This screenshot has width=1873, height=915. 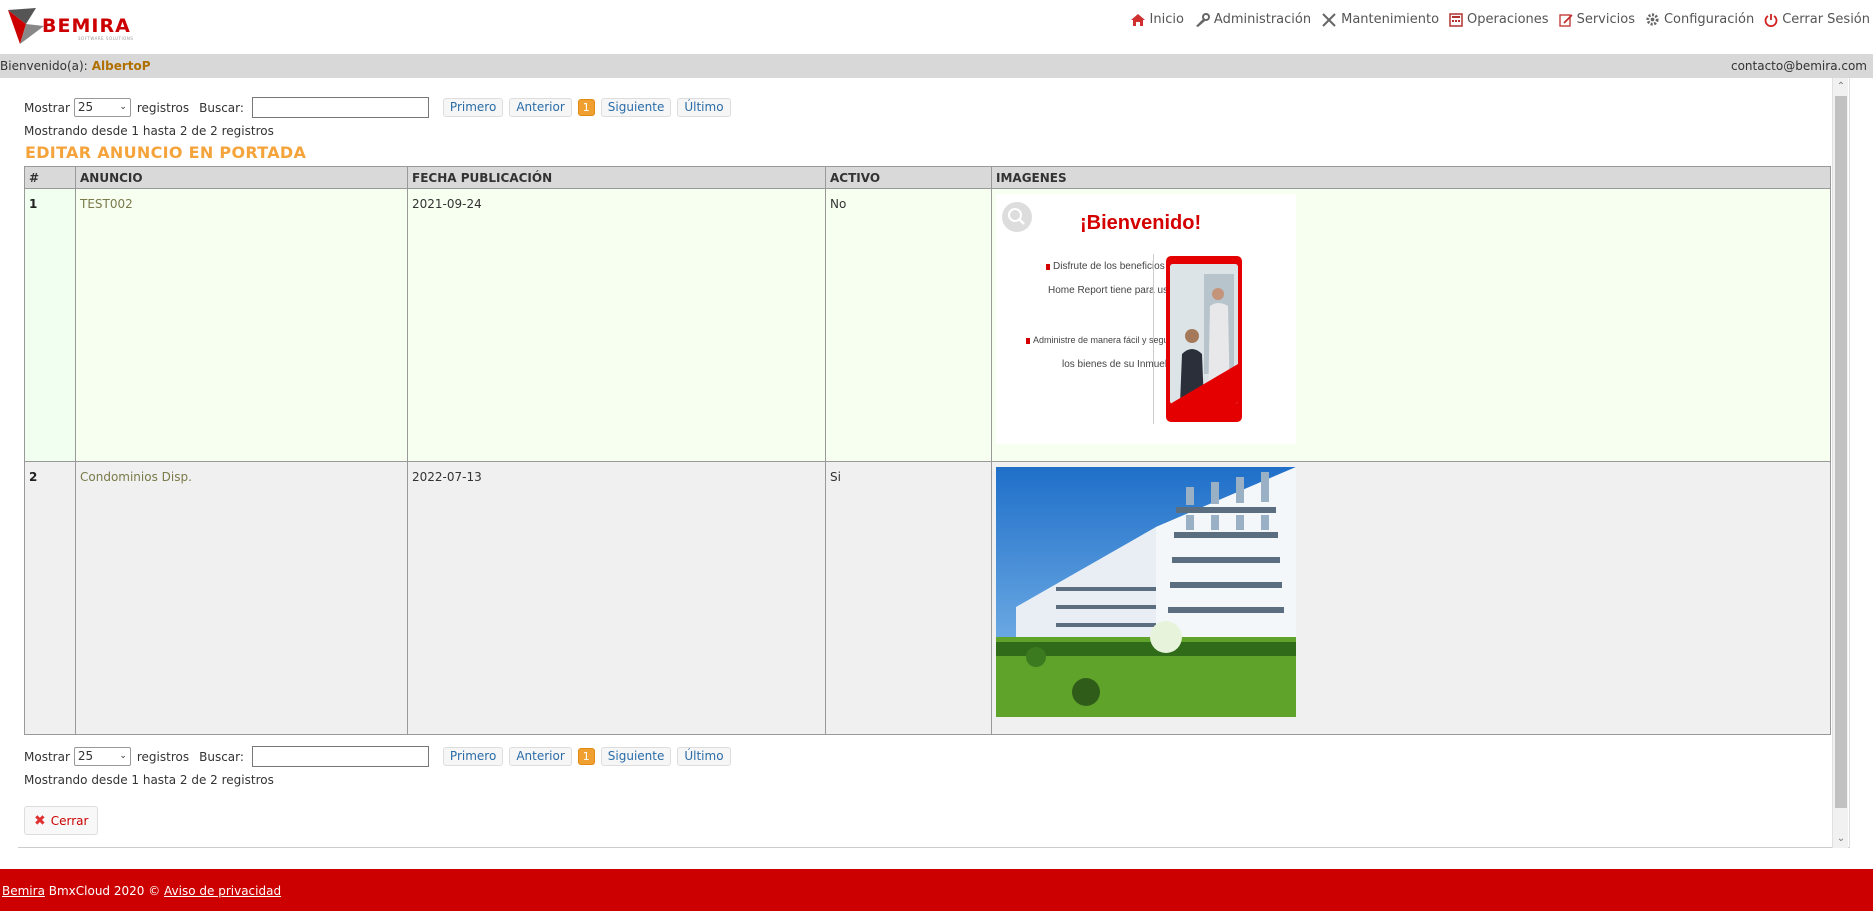 What do you see at coordinates (1841, 87) in the screenshot?
I see `scroll-up-icon: ⌃` at bounding box center [1841, 87].